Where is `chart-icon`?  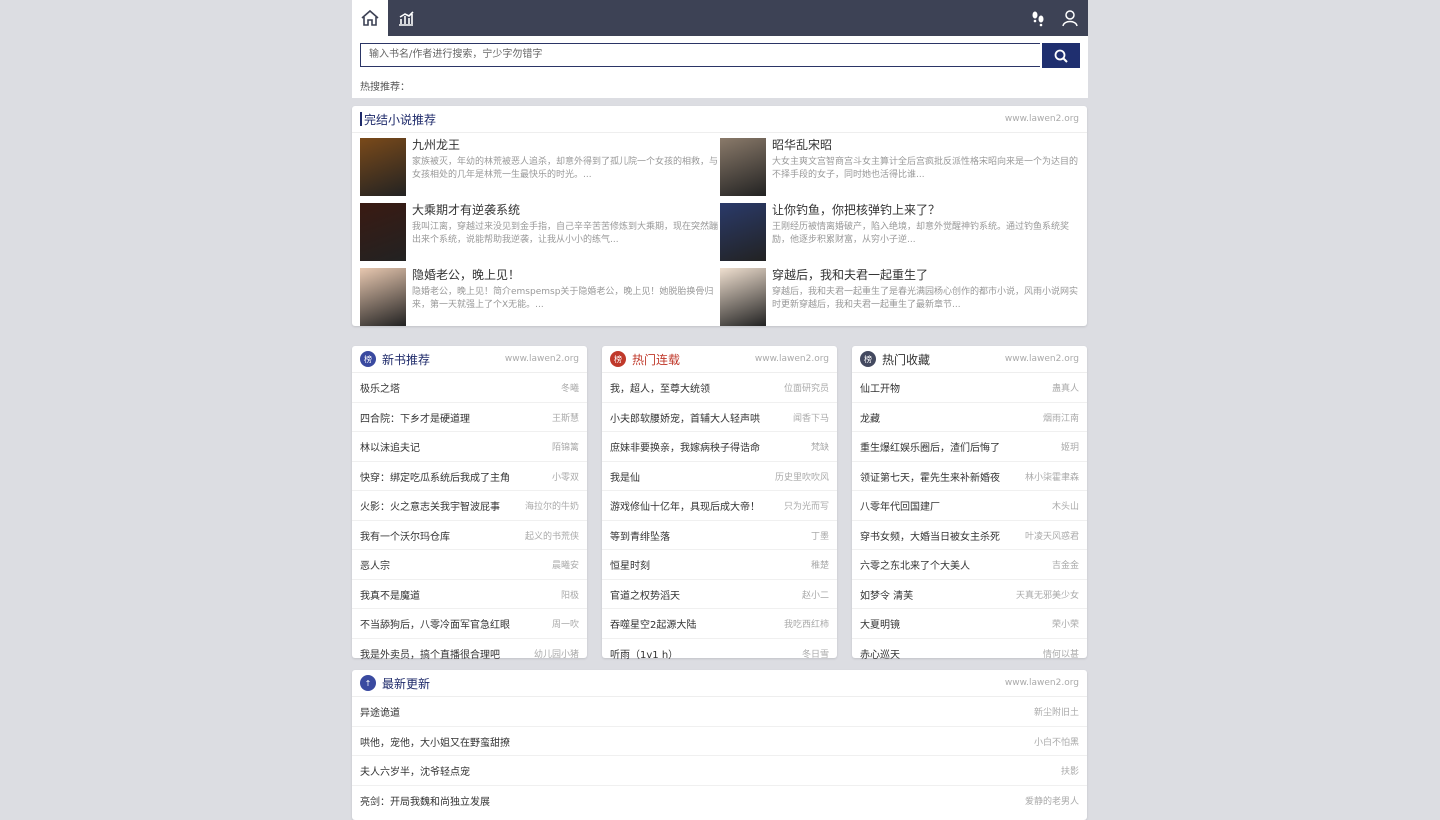 chart-icon is located at coordinates (406, 18).